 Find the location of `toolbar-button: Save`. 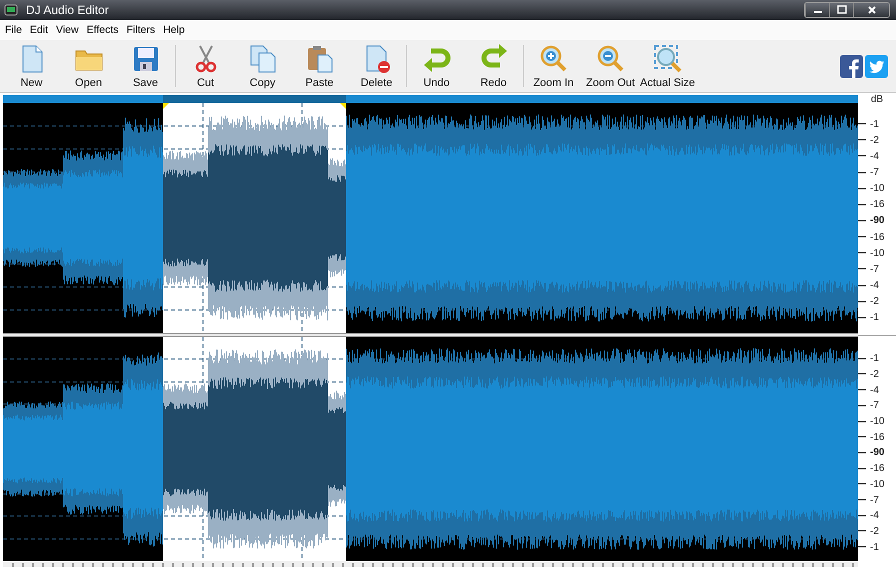

toolbar-button: Save is located at coordinates (145, 66).